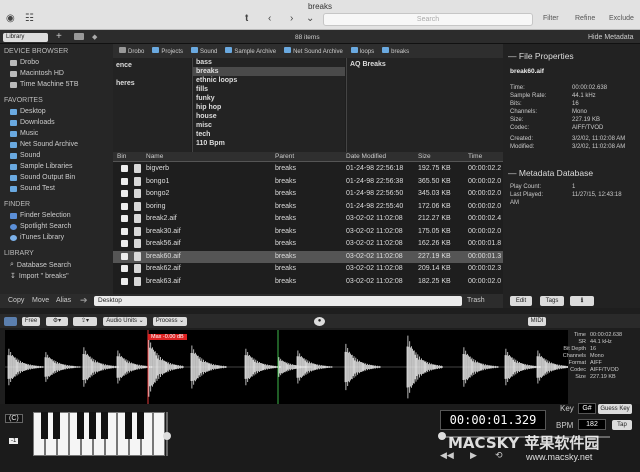 This screenshot has height=472, width=640. Describe the element at coordinates (425, 64) in the screenshot. I see `column-item: AQ Breaks` at that location.